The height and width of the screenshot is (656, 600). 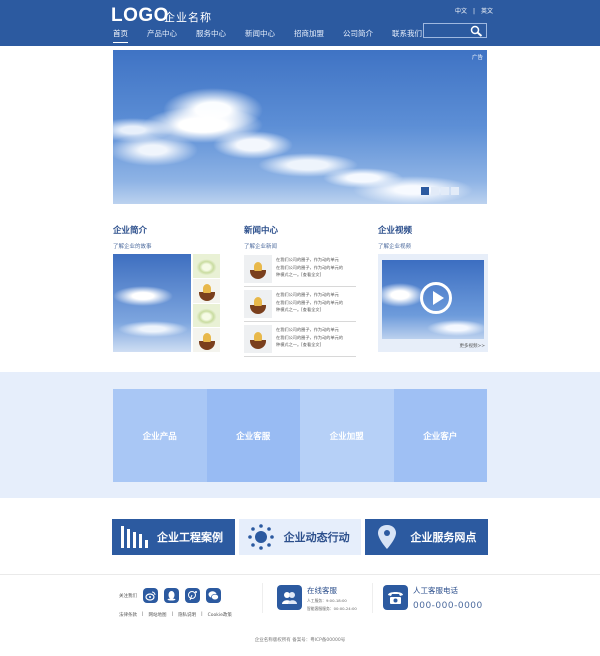 What do you see at coordinates (188, 17) in the screenshot?
I see `company-name: 企业名称` at bounding box center [188, 17].